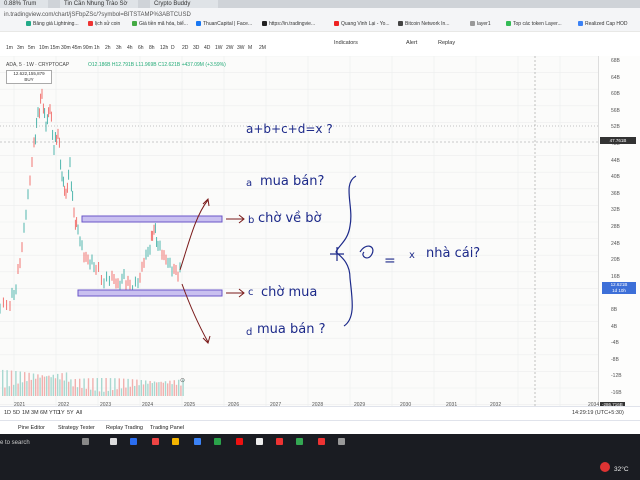  Describe the element at coordinates (55, 48) in the screenshot. I see `timeframe-button: 15m` at that location.